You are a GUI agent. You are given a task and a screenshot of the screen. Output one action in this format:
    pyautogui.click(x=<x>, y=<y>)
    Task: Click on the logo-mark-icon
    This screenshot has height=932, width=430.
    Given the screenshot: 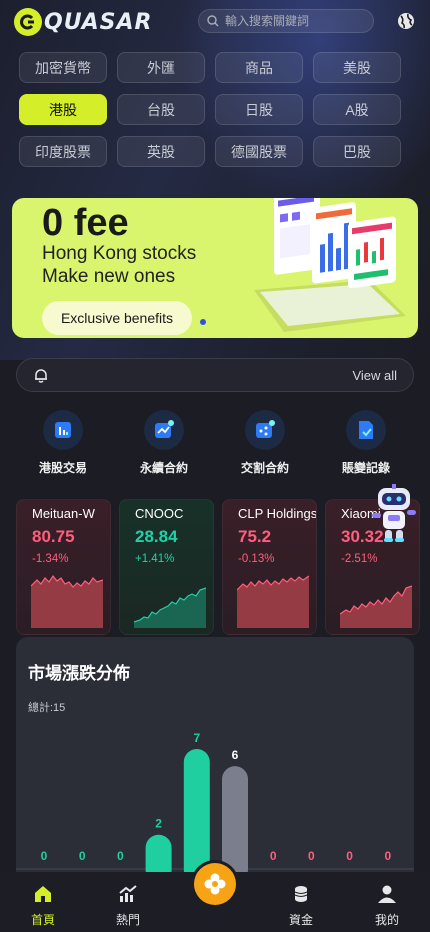 What is the action you would take?
    pyautogui.click(x=28, y=22)
    